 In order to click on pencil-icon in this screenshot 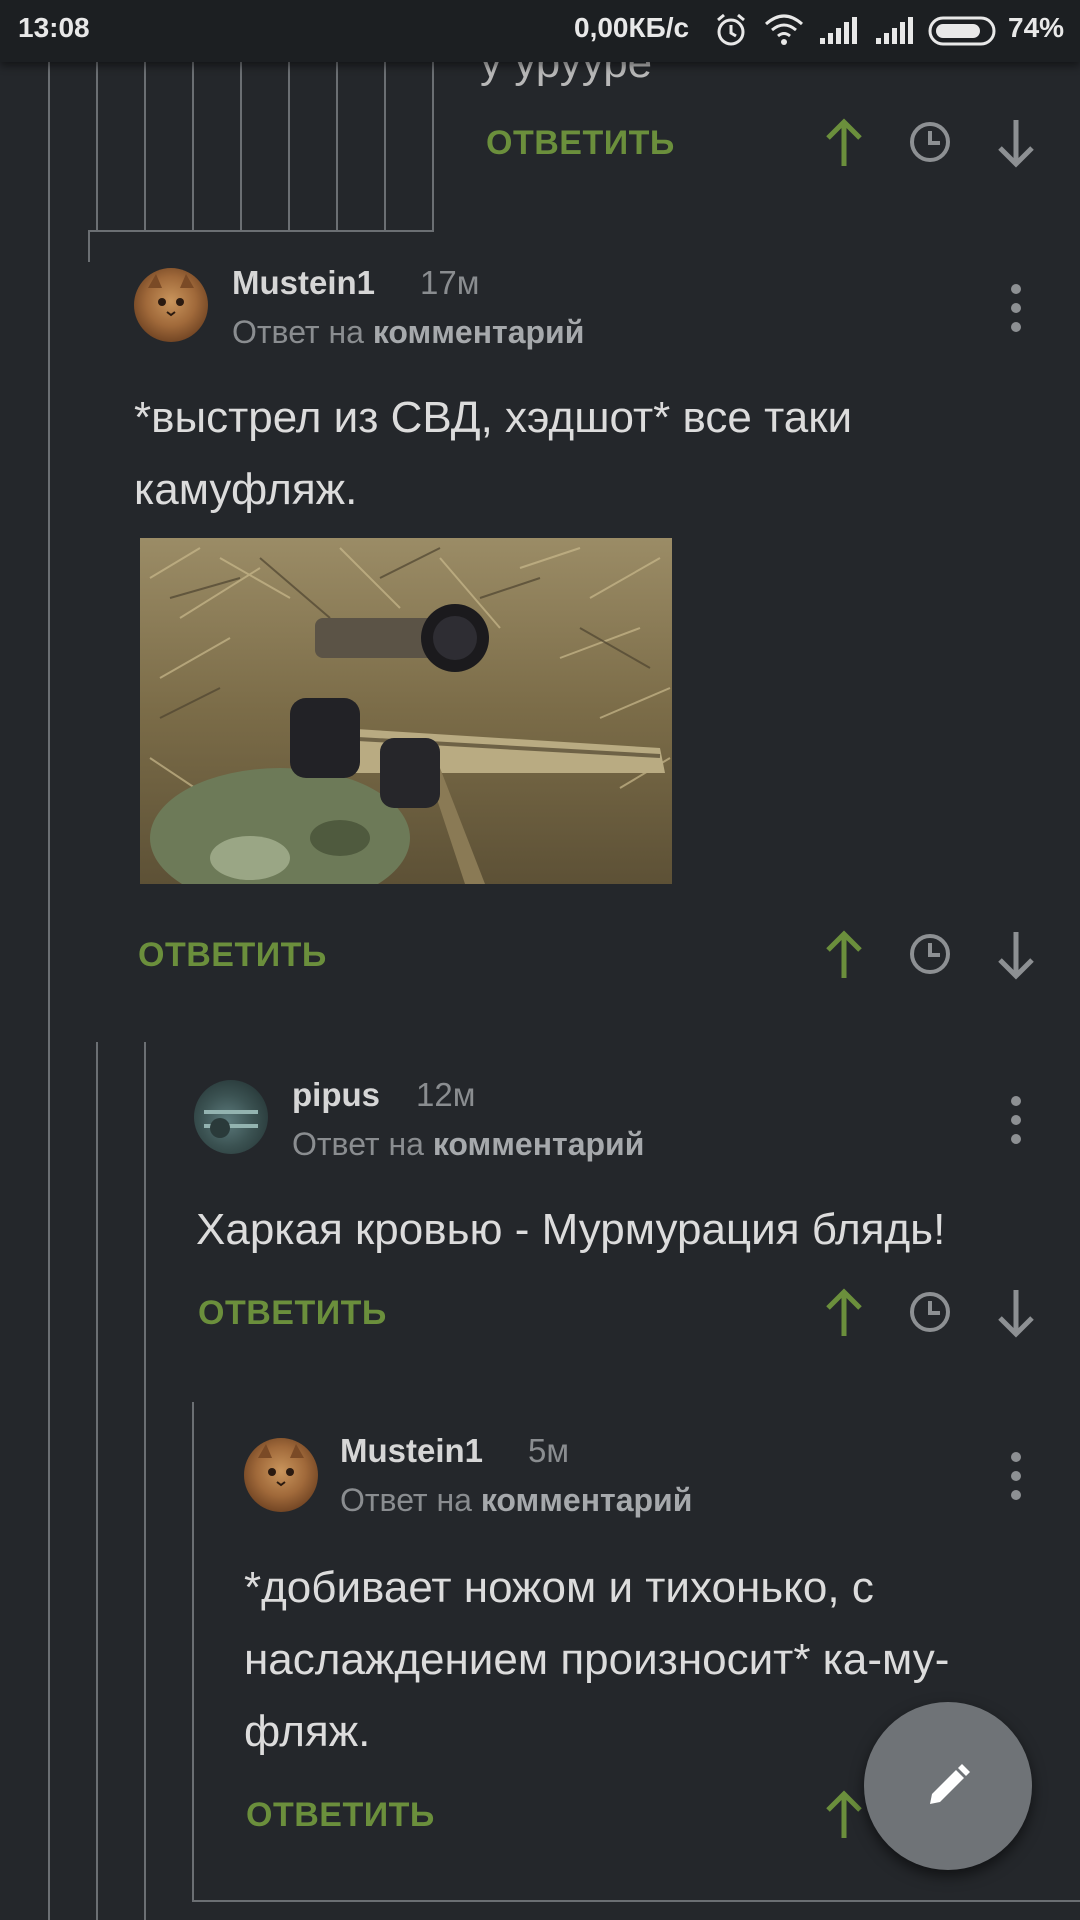, I will do `click(950, 1784)`.